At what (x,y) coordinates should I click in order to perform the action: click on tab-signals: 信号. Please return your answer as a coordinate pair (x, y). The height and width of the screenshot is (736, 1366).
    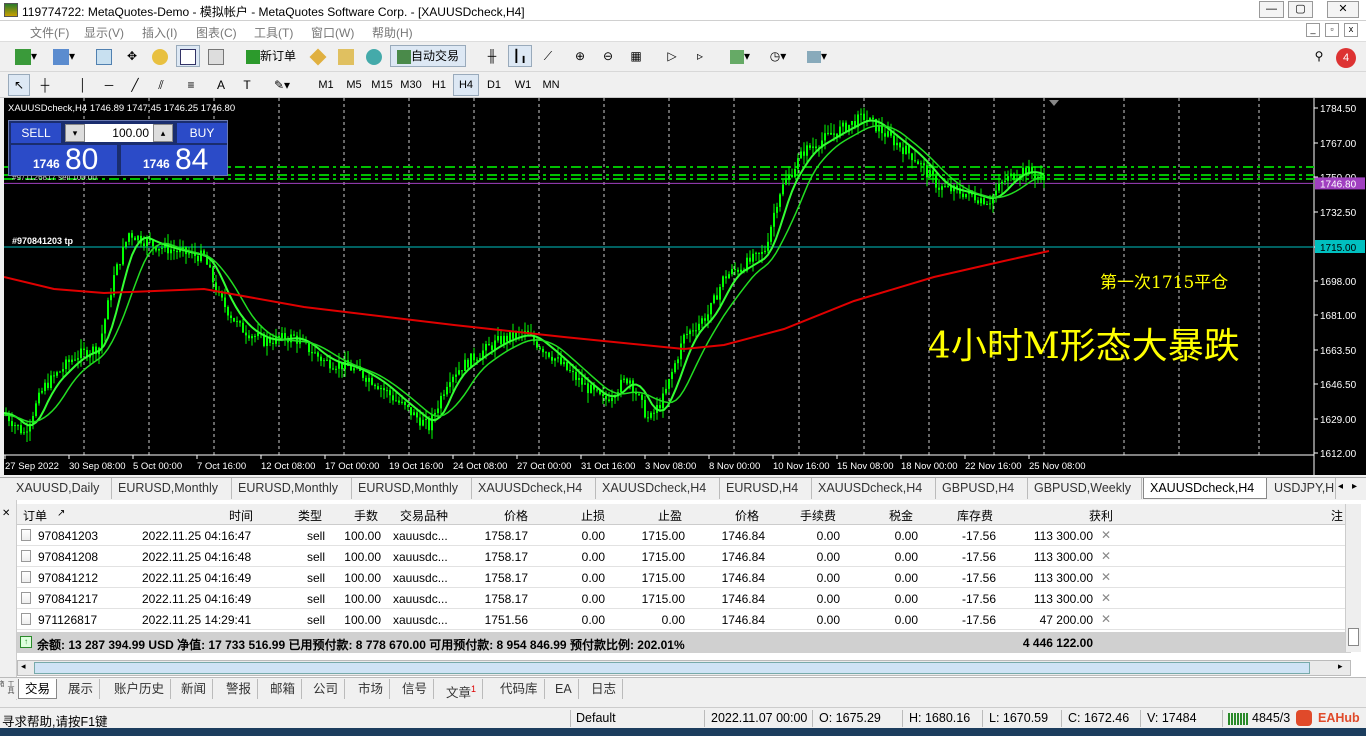
    Looking at the image, I should click on (415, 689).